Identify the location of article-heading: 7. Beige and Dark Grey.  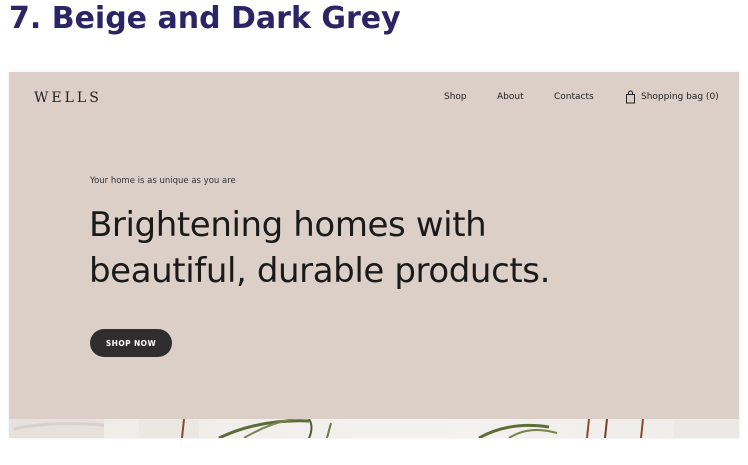
(205, 18).